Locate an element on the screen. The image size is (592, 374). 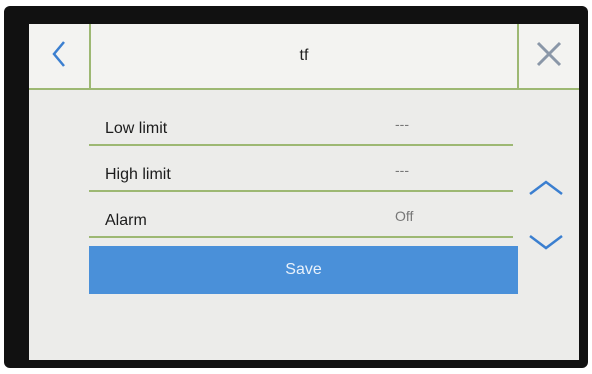
chevron-up-icon is located at coordinates (546, 192).